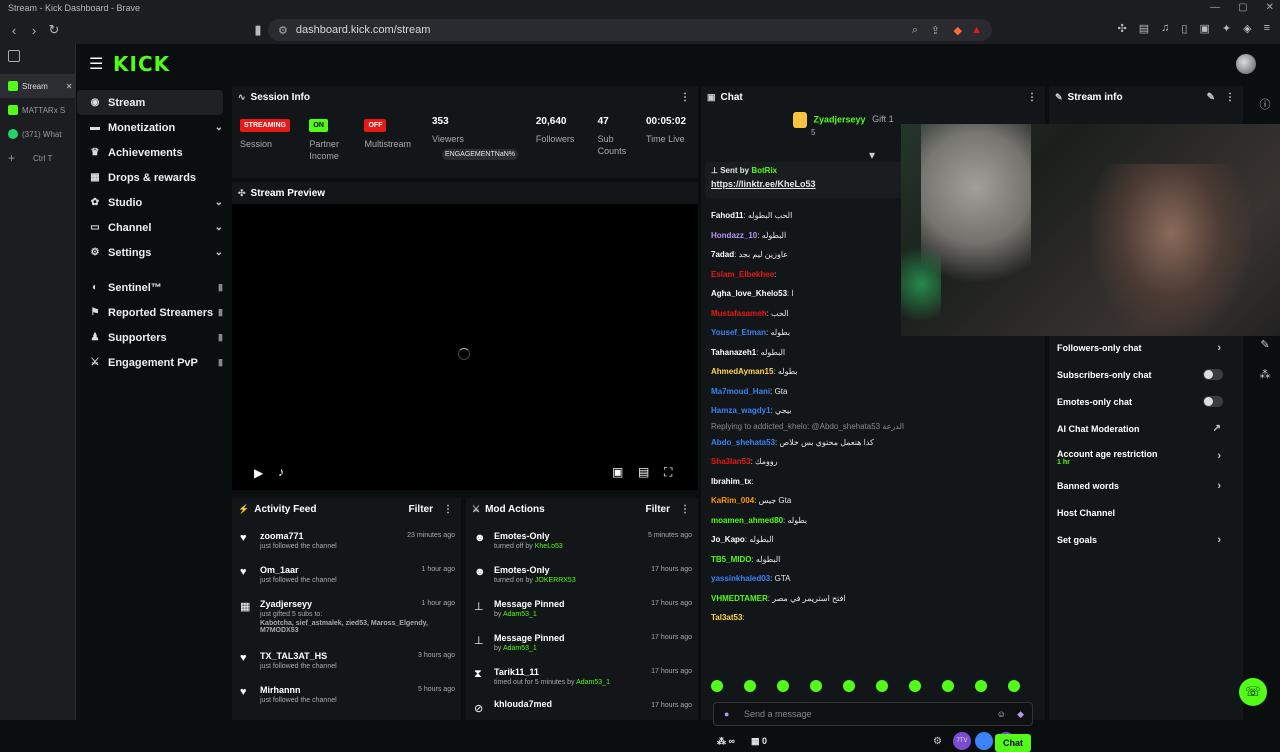  Describe the element at coordinates (153, 202) in the screenshot. I see `sidebar-item-studio: ✿ Studio ⌄` at that location.